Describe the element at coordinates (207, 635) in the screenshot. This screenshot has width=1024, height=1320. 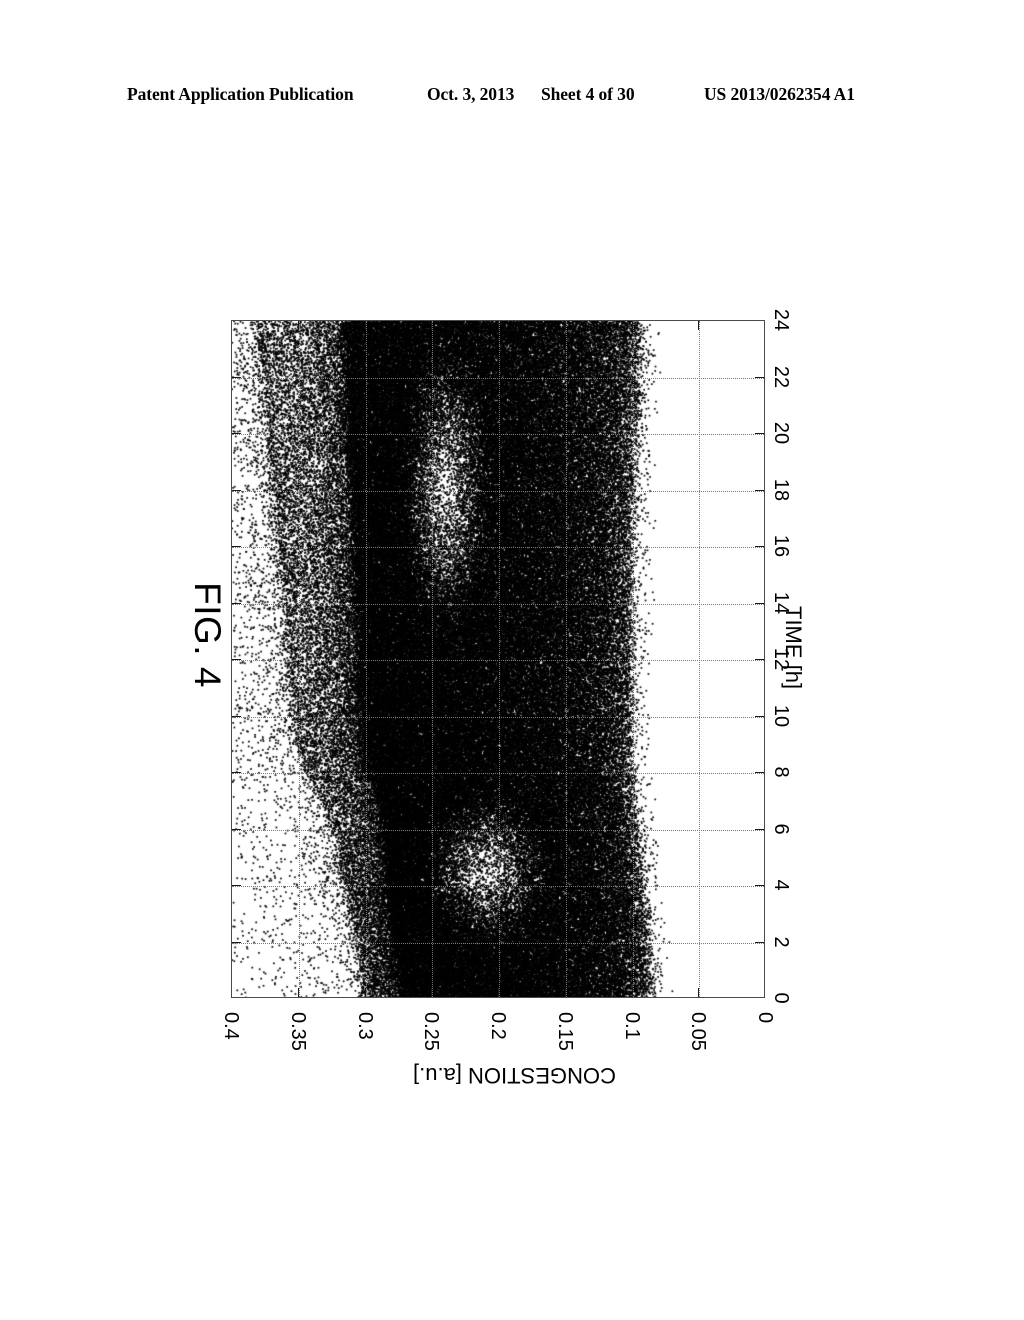
I see `figure-caption: FIG. 4` at that location.